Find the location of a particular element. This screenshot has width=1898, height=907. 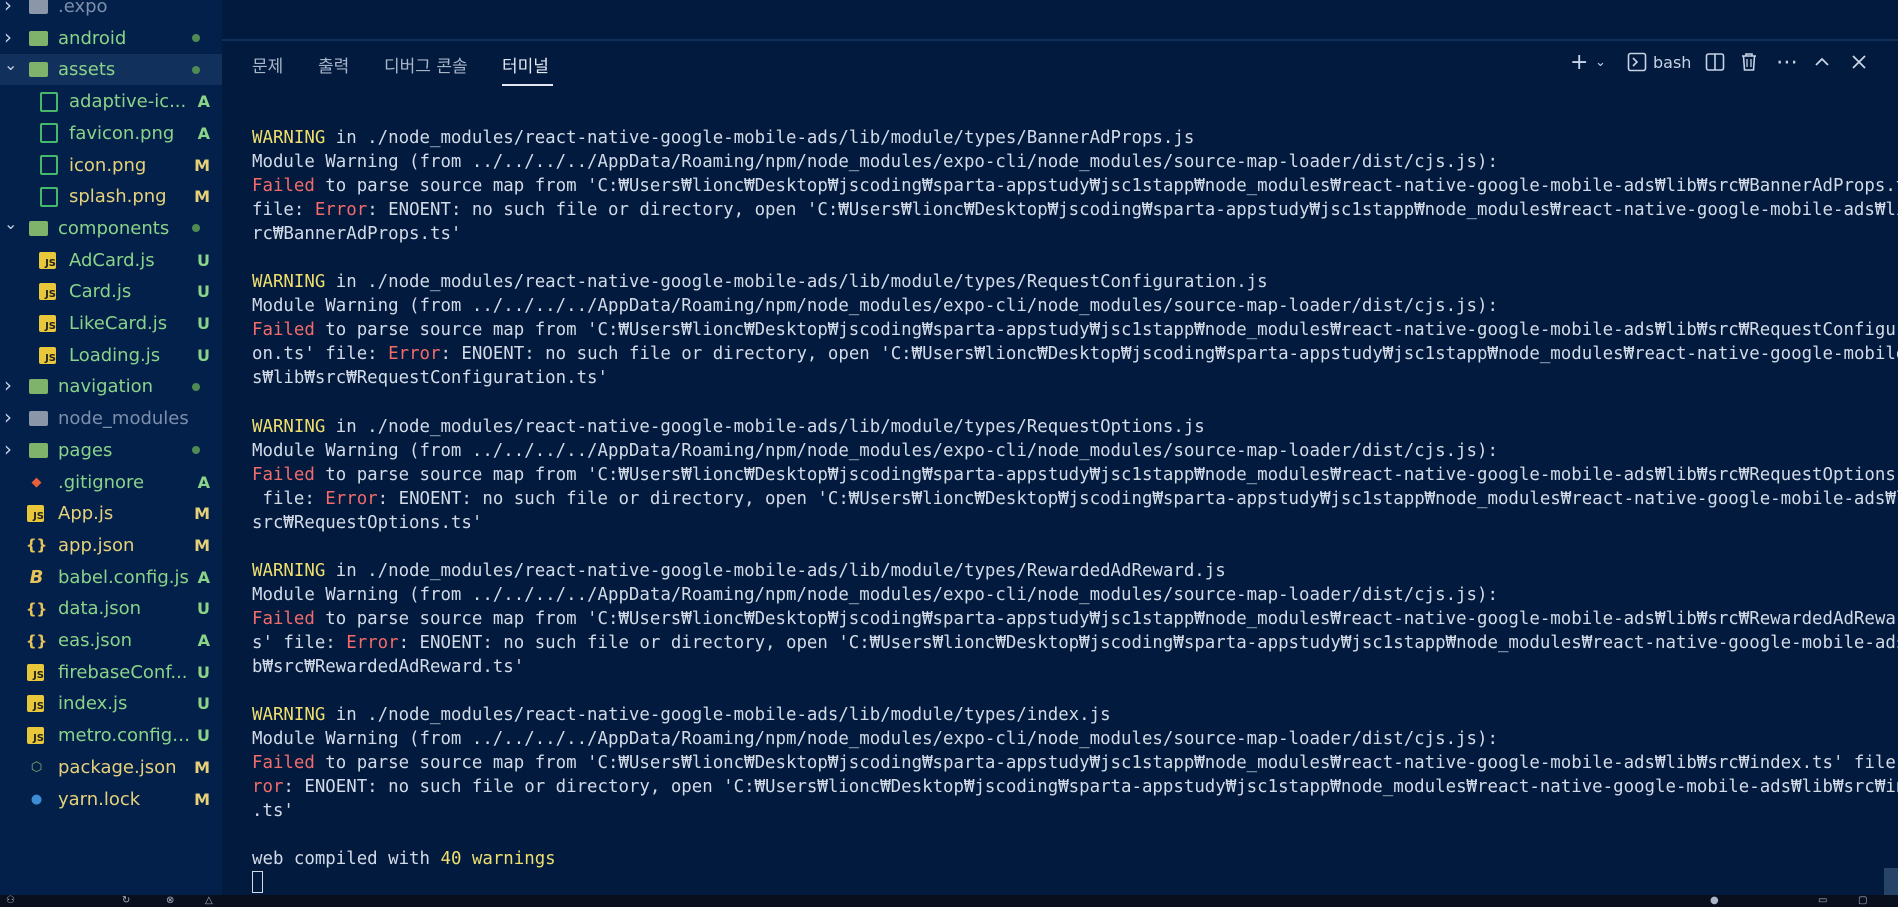

explorer-item: icon.png M is located at coordinates (111, 165).